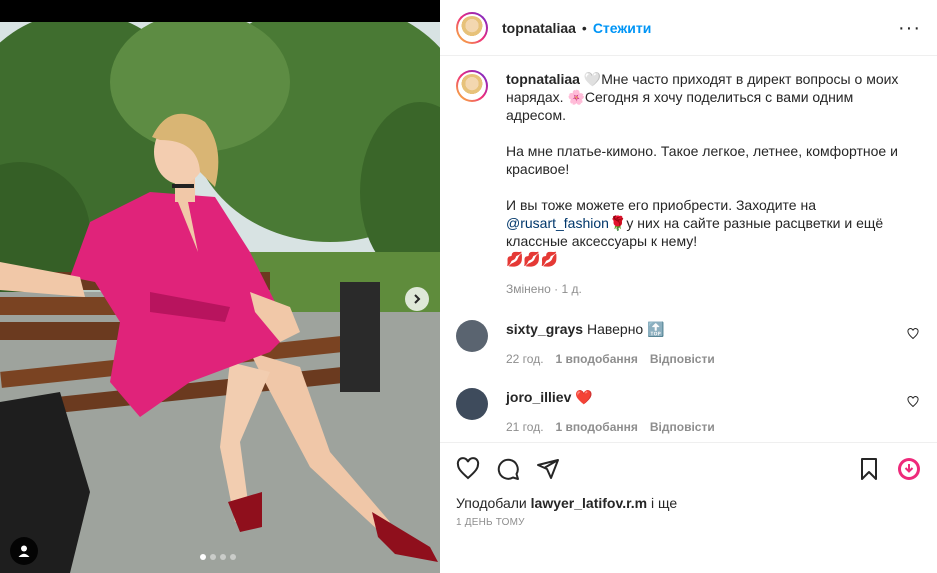  Describe the element at coordinates (622, 28) in the screenshot. I see `follow-button: Стежити` at that location.